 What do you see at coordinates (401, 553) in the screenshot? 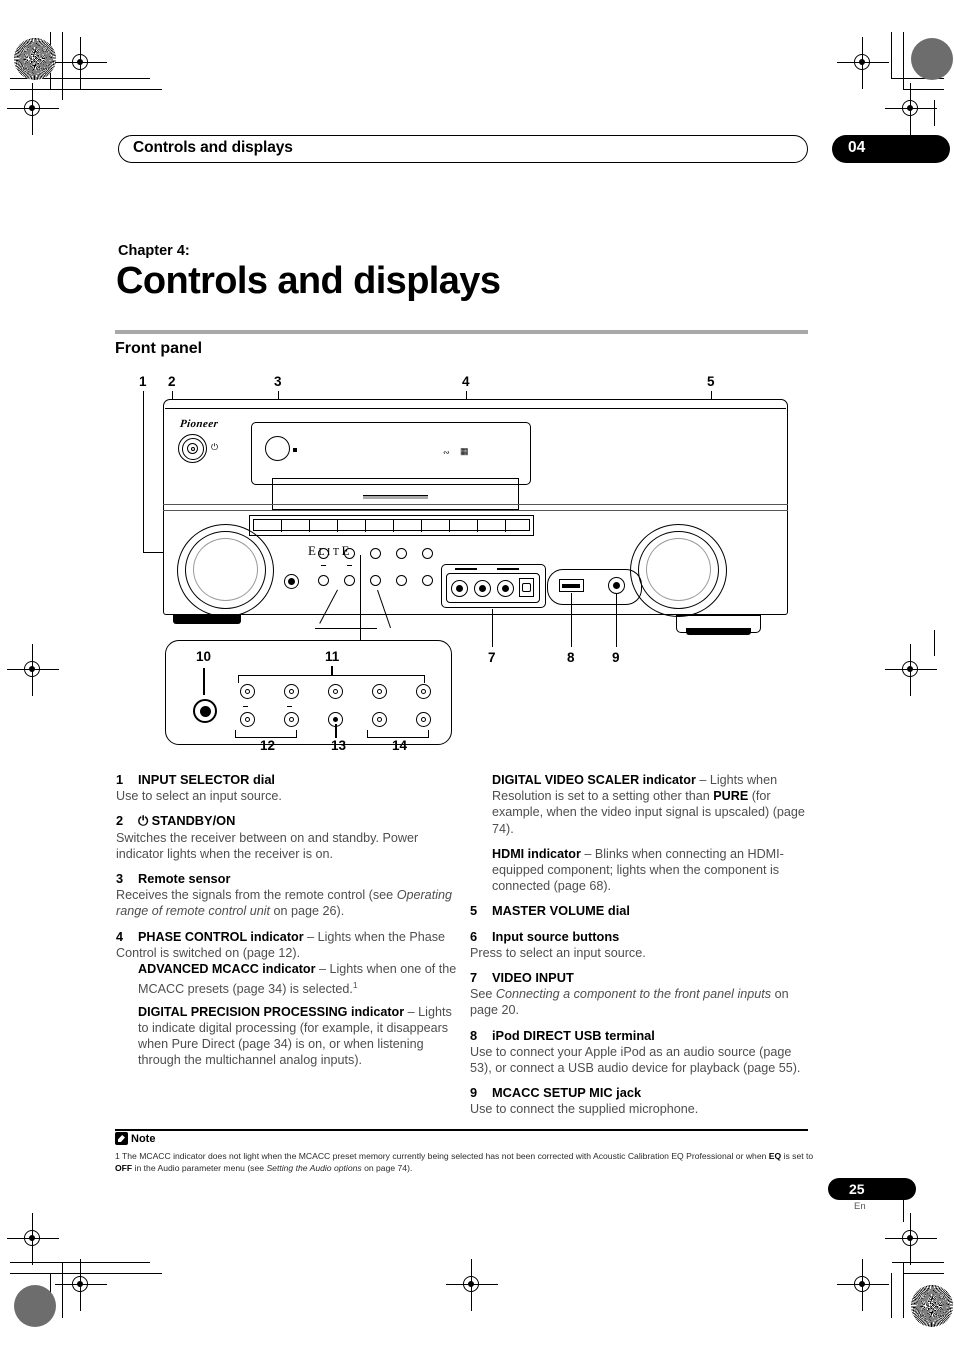
I see `front-button-r1c4` at bounding box center [401, 553].